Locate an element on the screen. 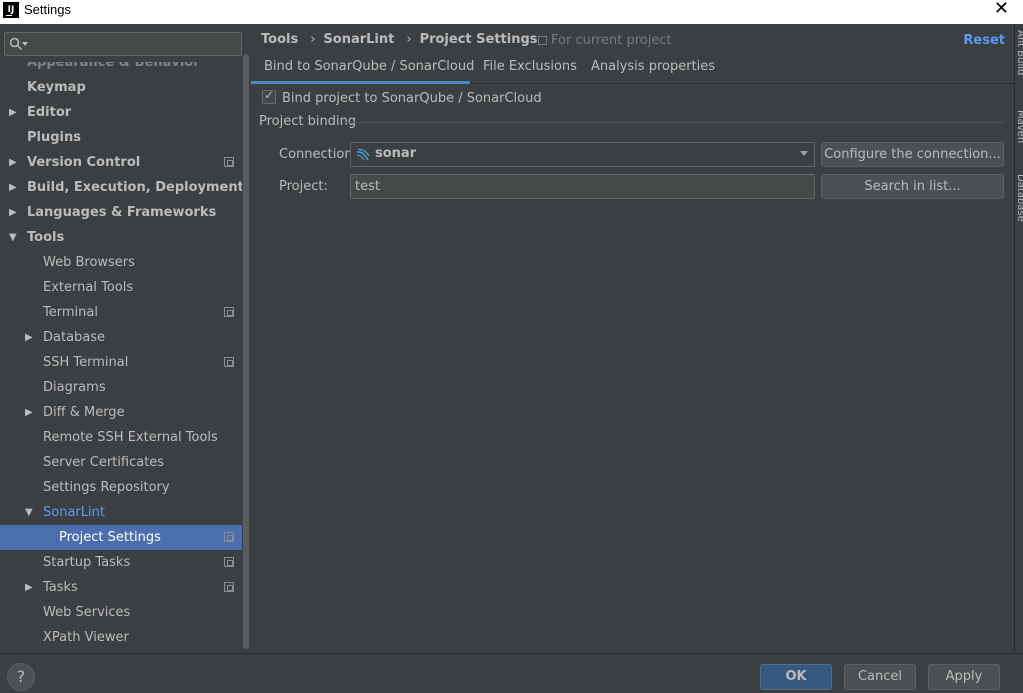  bind-project-row: Bind project to SonarQube / SonarCloud is located at coordinates (402, 98).